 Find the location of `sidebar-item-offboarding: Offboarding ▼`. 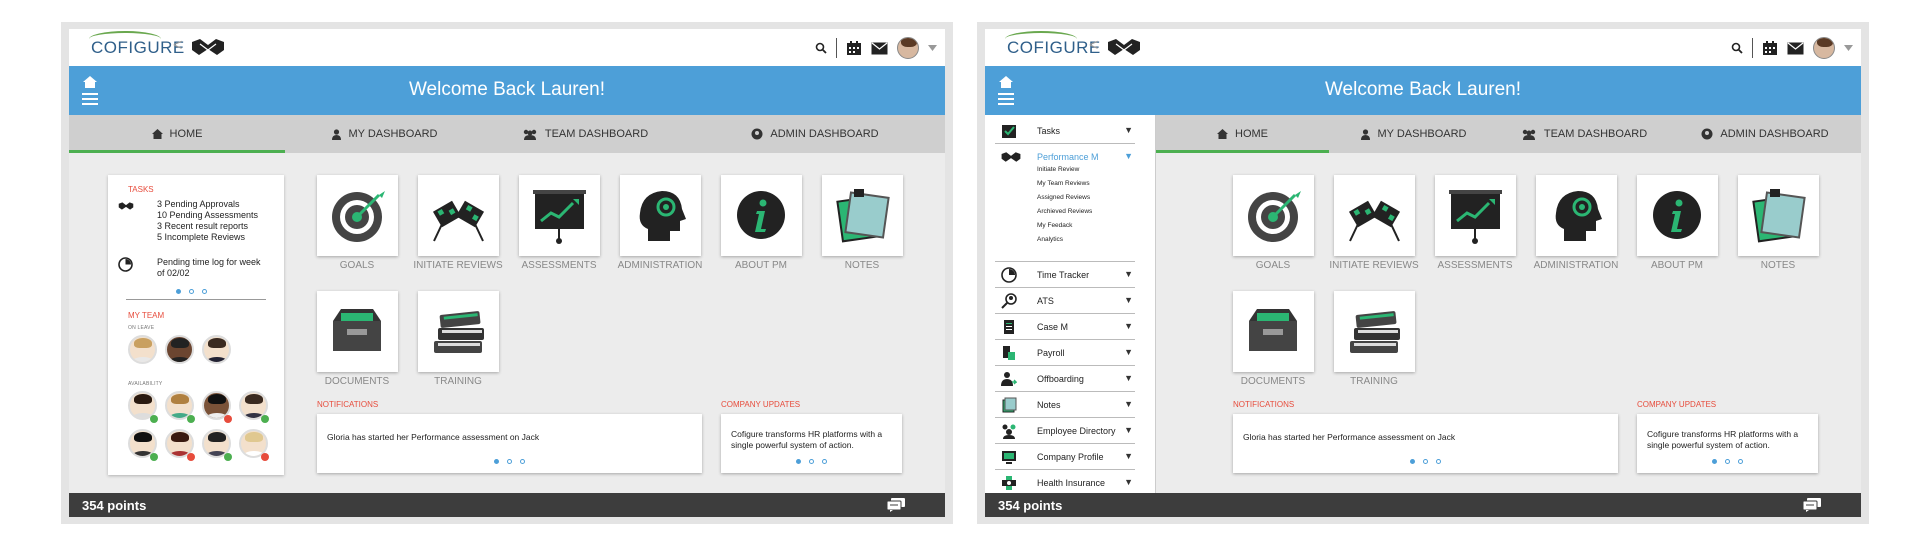

sidebar-item-offboarding: Offboarding ▼ is located at coordinates (1065, 379).